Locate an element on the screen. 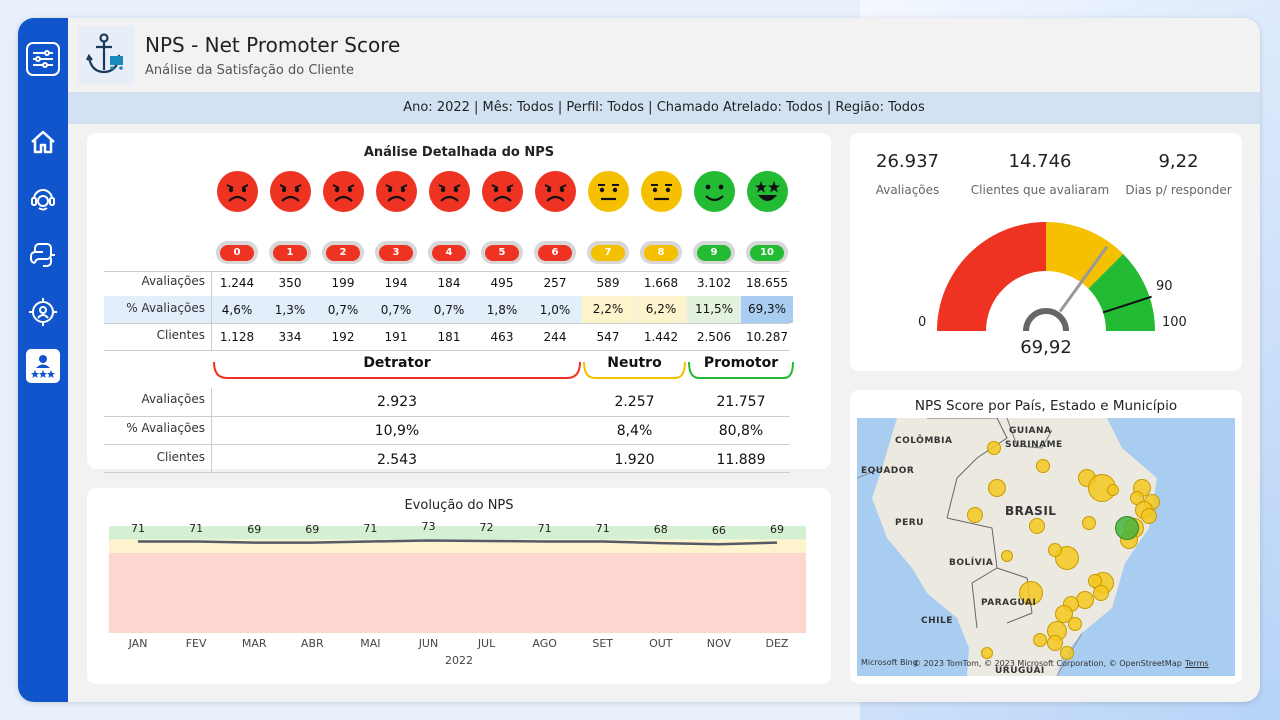 The width and height of the screenshot is (1280, 720). sliders-icon is located at coordinates (43, 59).